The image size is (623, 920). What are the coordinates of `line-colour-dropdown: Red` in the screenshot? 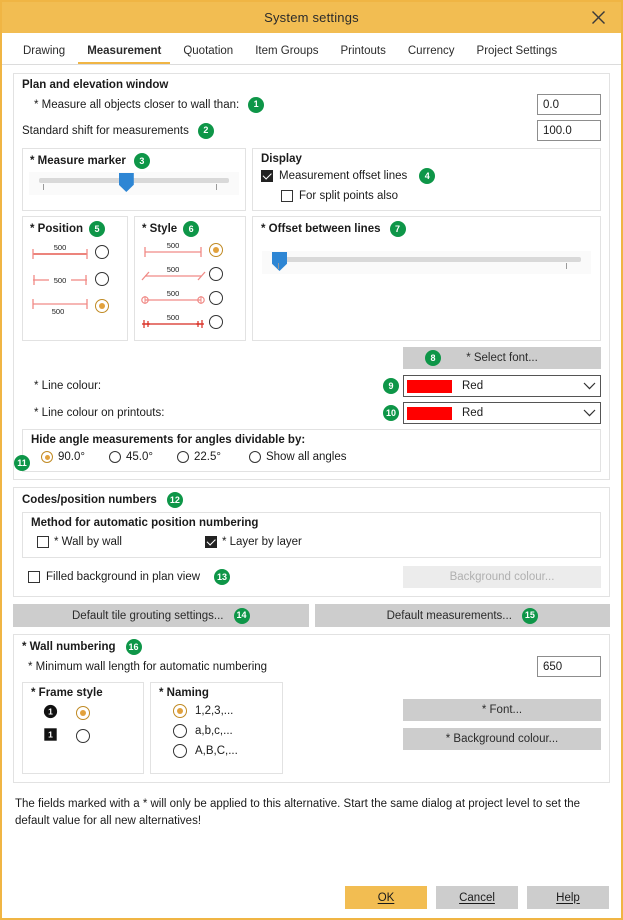 It's located at (502, 386).